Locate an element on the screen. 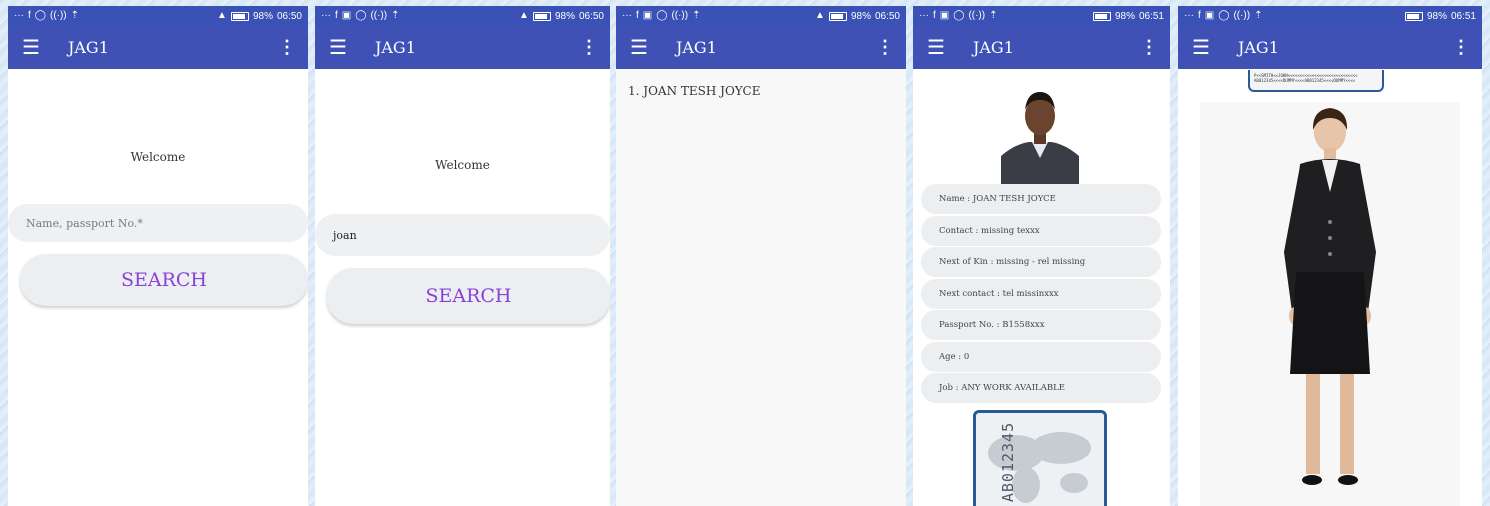  search-input: joan is located at coordinates (462, 235).